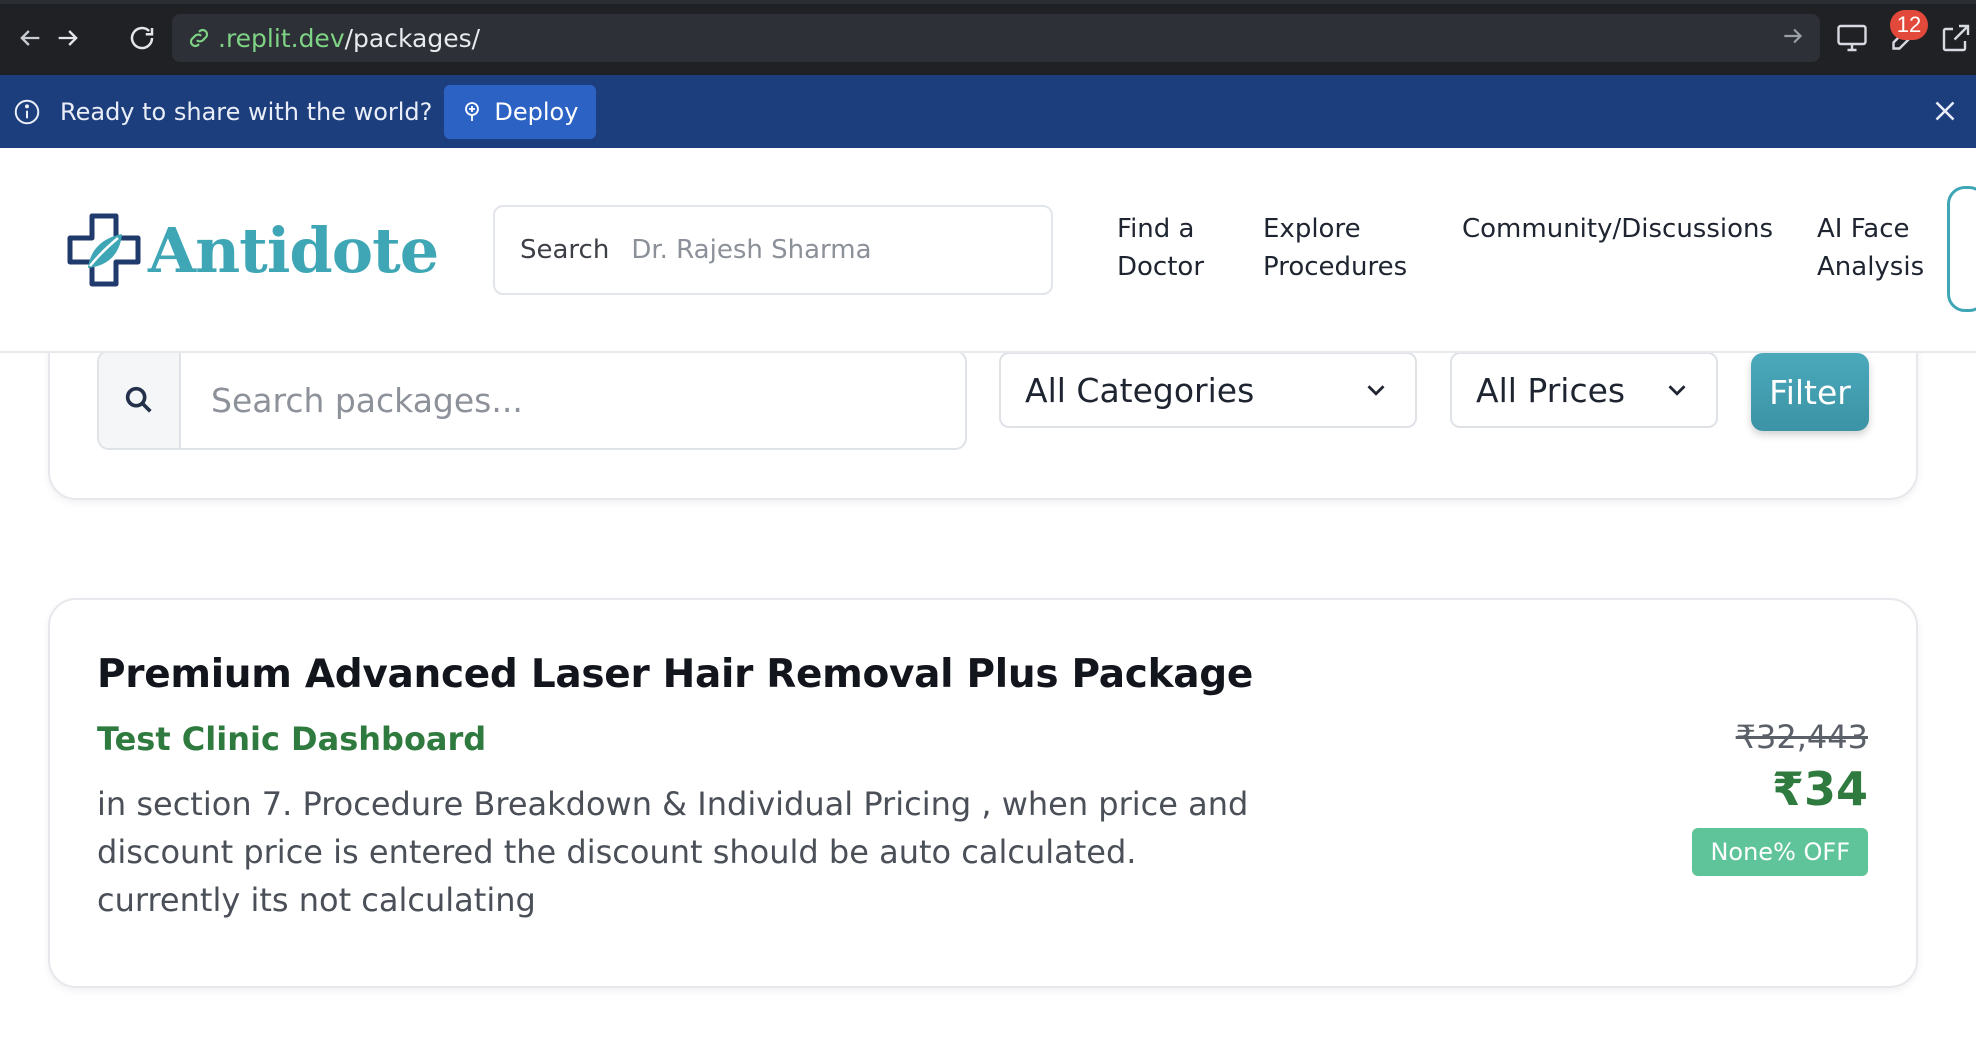  What do you see at coordinates (751, 250) in the screenshot?
I see `header-search-rotating-text: Dr. Rajesh Sharma` at bounding box center [751, 250].